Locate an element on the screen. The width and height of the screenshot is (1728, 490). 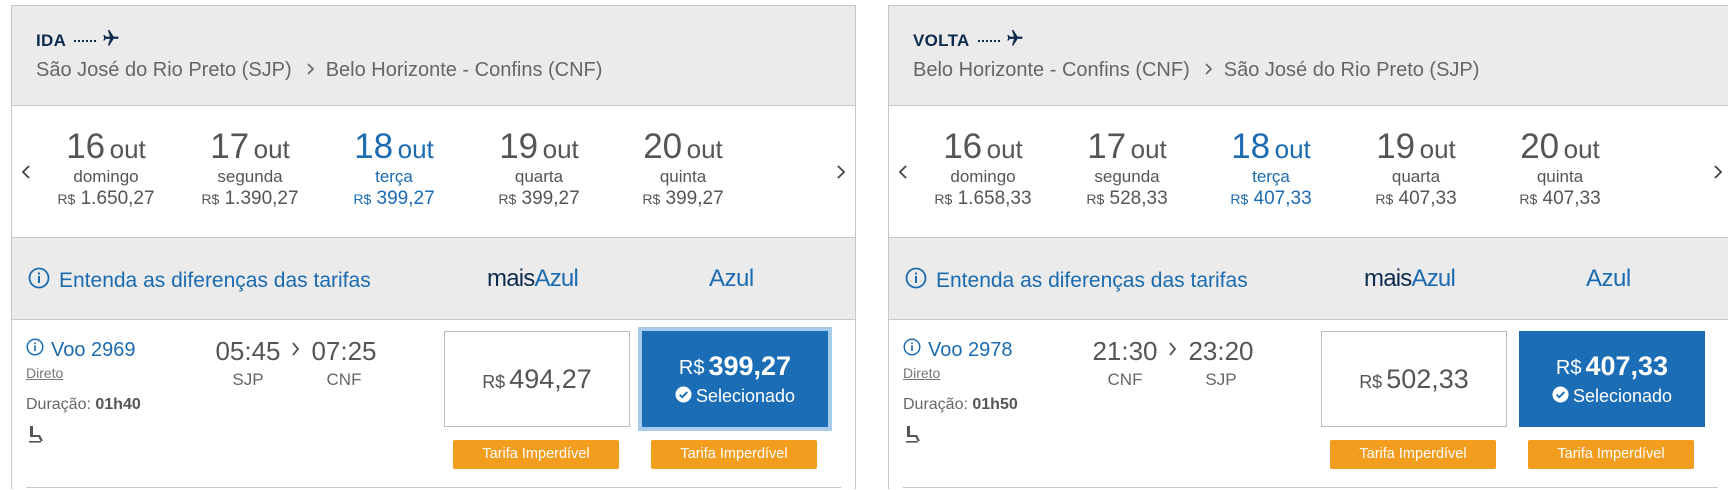
date-option: 16 out domingo R$ 1.658,33 is located at coordinates (983, 169).